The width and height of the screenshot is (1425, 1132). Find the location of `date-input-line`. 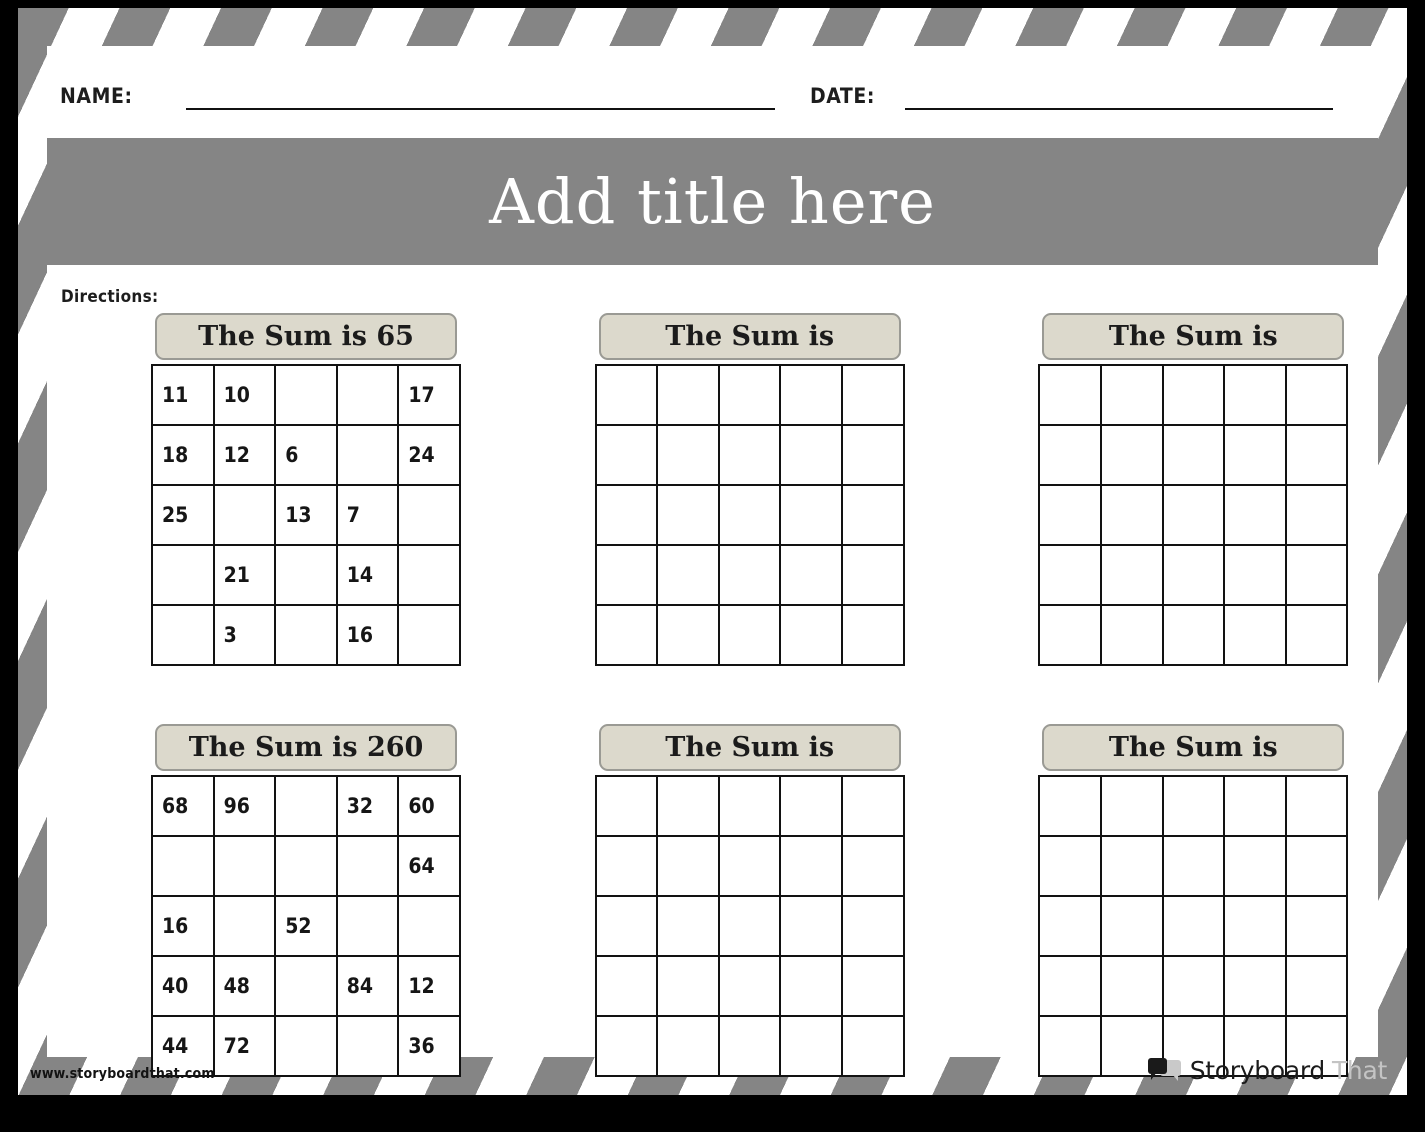

date-input-line is located at coordinates (1119, 109).